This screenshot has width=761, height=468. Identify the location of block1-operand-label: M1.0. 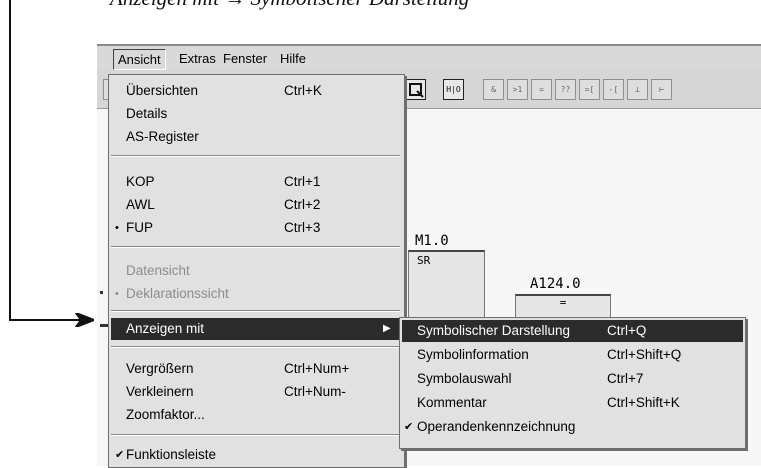
(432, 241).